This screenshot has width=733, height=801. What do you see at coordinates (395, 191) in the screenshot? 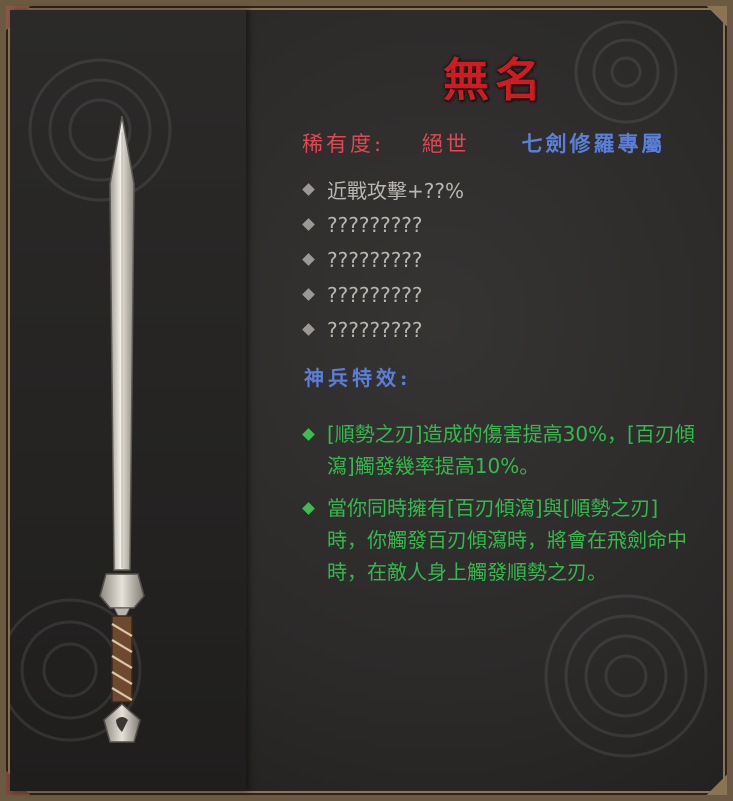
I see `stat-text: 近戰攻擊+??%` at bounding box center [395, 191].